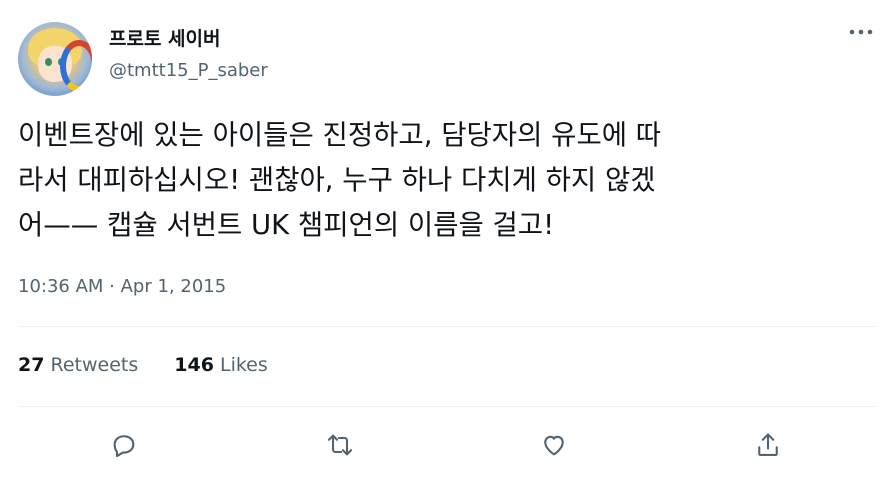 This screenshot has width=894, height=499. I want to click on likes-stat: 146 Likes, so click(221, 365).